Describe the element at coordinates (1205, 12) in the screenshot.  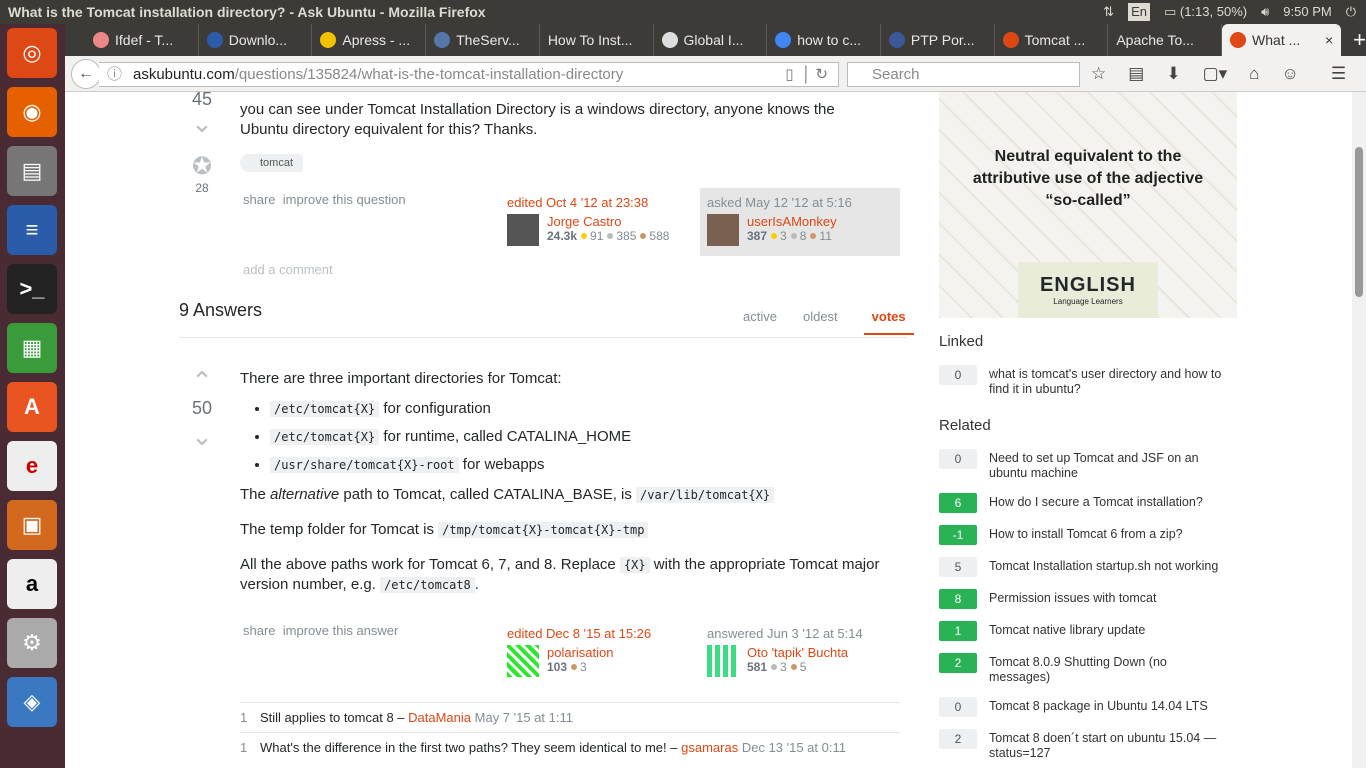
I see `battery-indicator: ▭ (1:13, 50%)` at that location.